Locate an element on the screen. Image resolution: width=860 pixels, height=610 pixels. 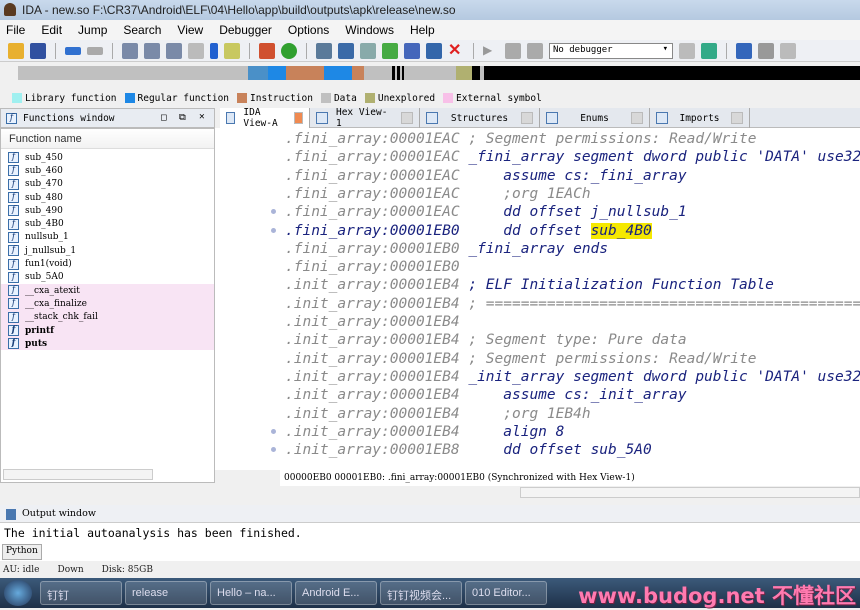
function-row: f nullsub_1 is located at coordinates (107, 237).